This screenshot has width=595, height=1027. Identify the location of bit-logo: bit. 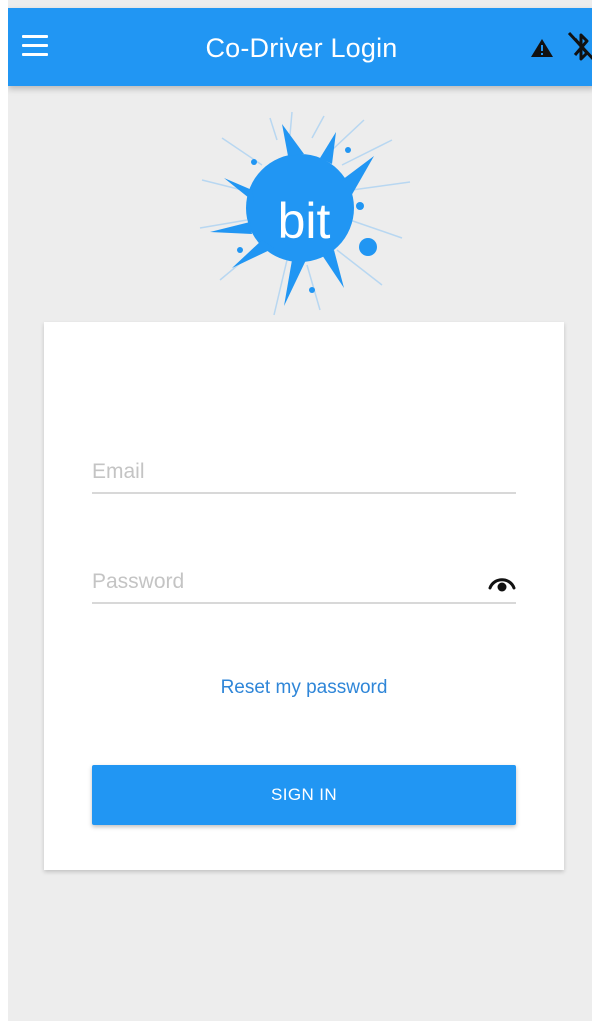
(305, 213).